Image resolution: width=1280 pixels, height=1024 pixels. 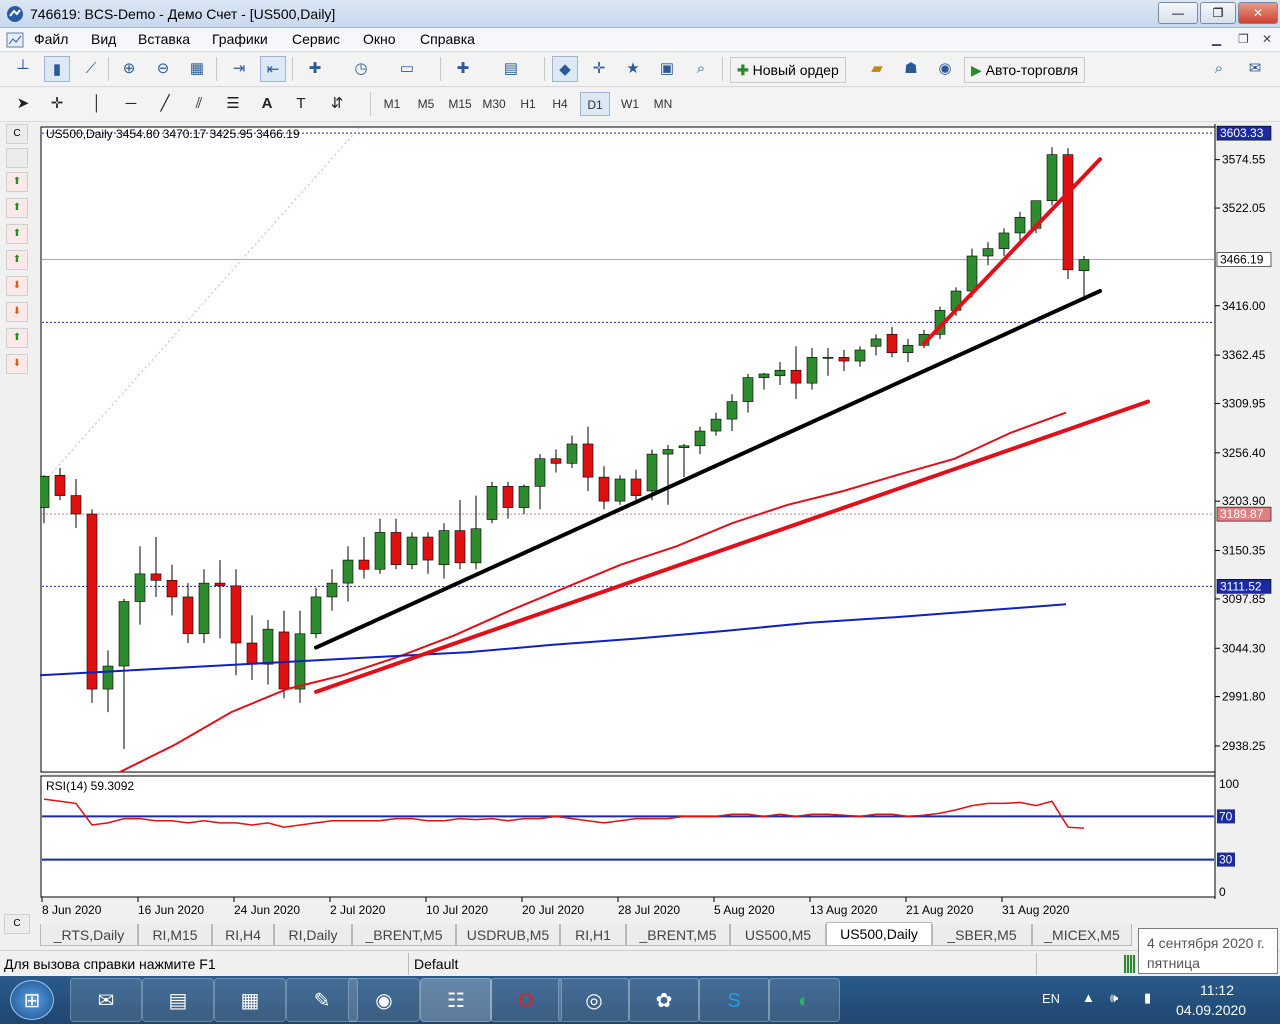 What do you see at coordinates (528, 104) in the screenshot?
I see `tf-h1: H1` at bounding box center [528, 104].